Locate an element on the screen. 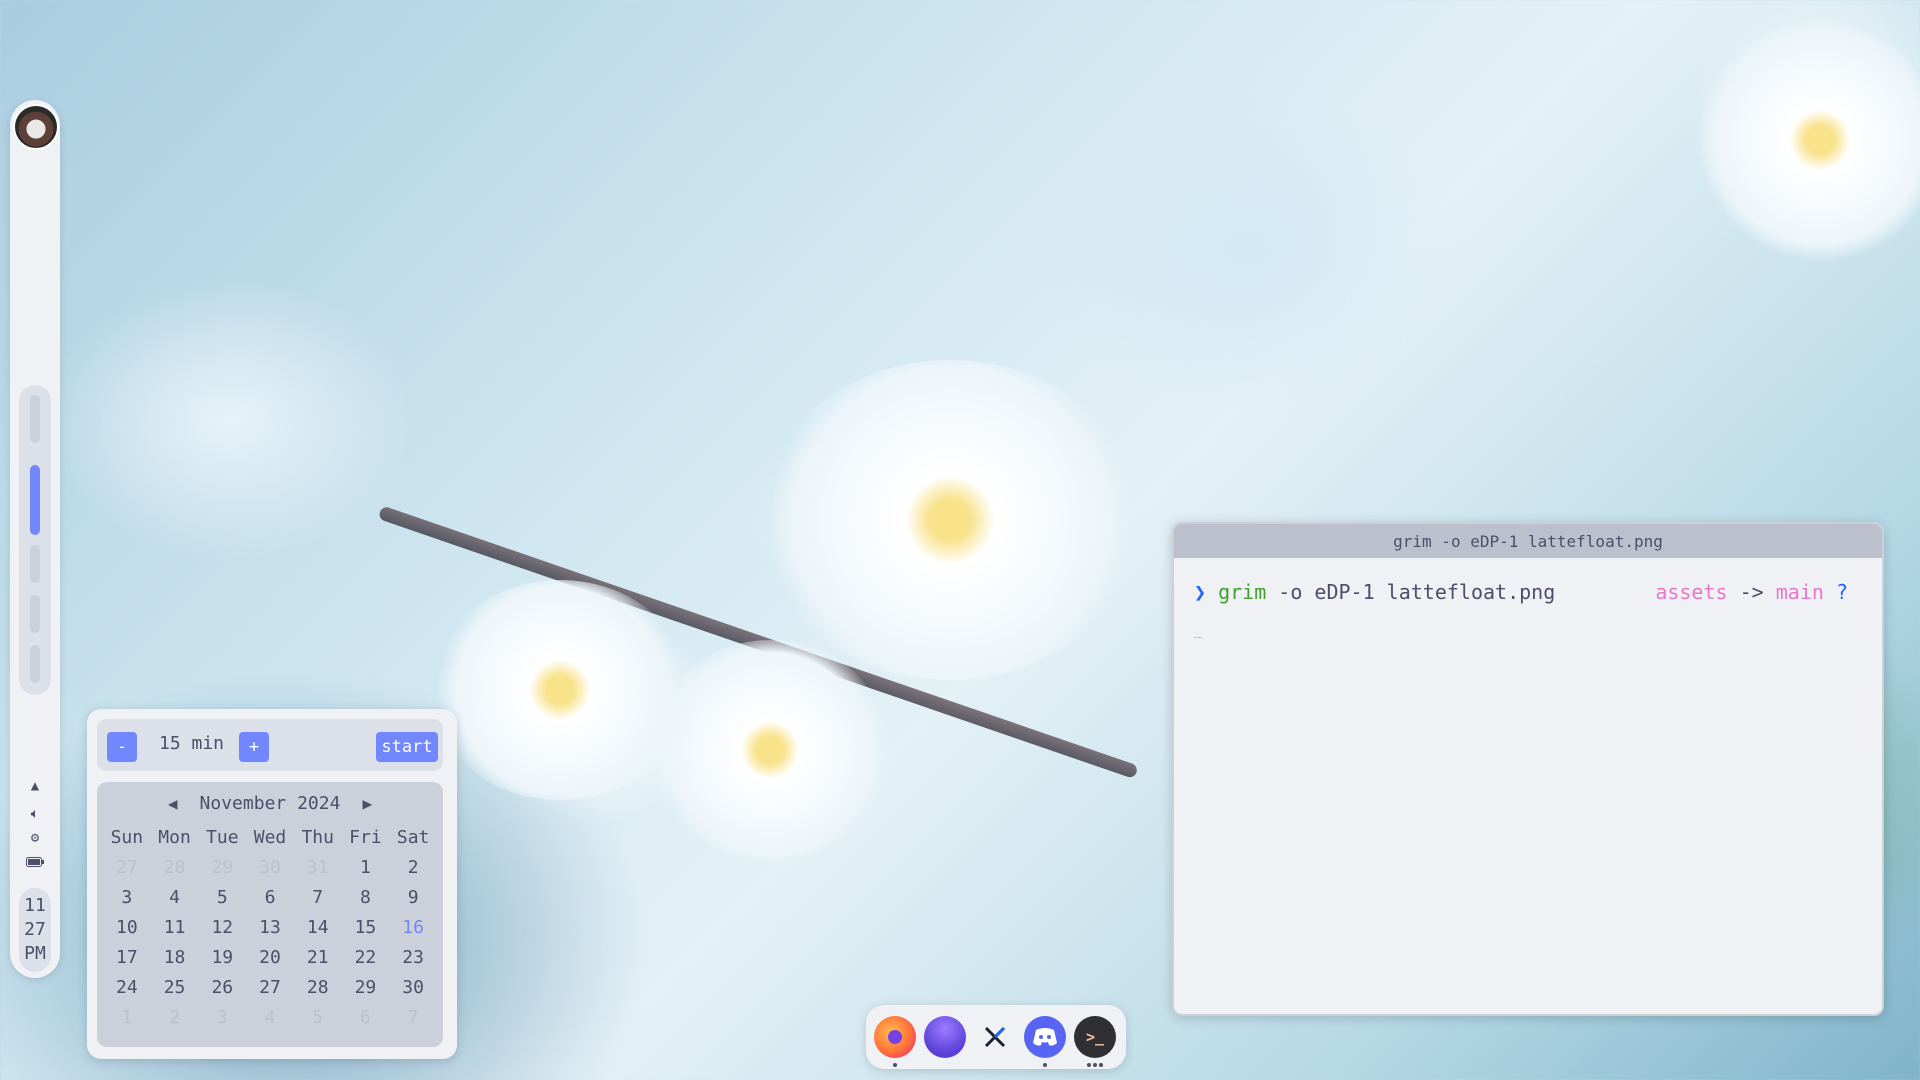 Image resolution: width=1920 pixels, height=1080 pixels. calendar-day-today: 16 is located at coordinates (413, 927).